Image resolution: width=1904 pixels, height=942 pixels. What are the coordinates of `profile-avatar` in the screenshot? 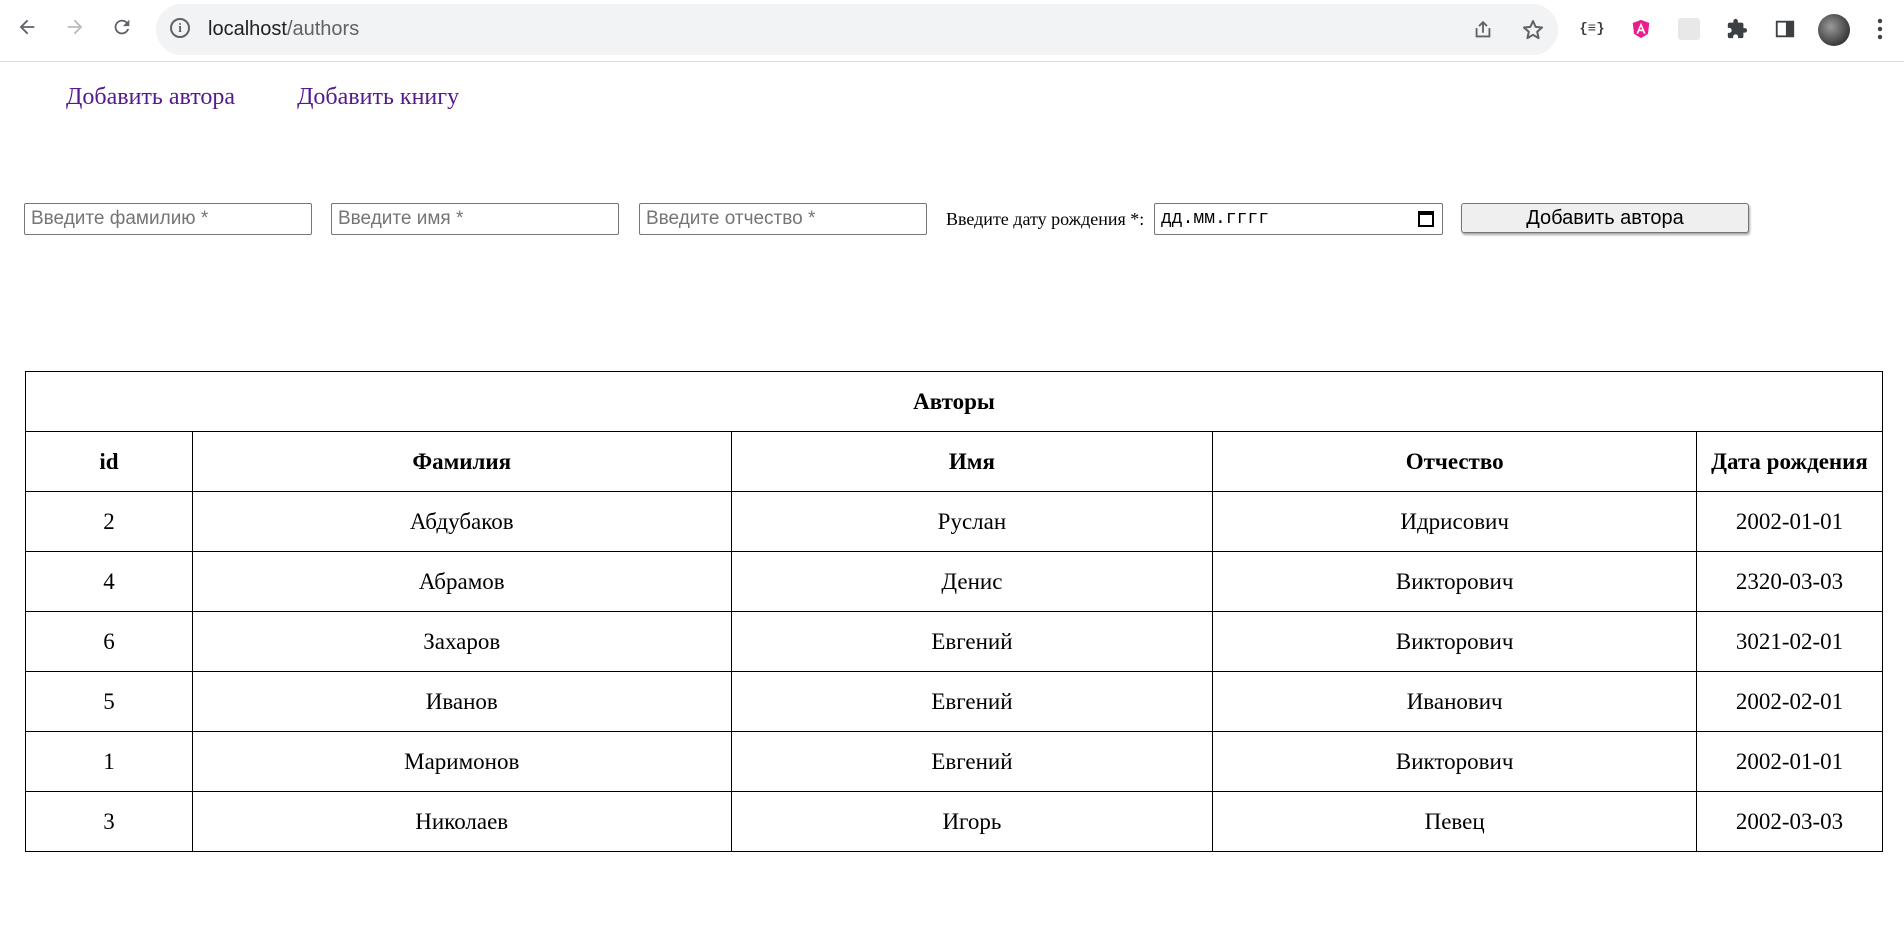 It's located at (1834, 30).